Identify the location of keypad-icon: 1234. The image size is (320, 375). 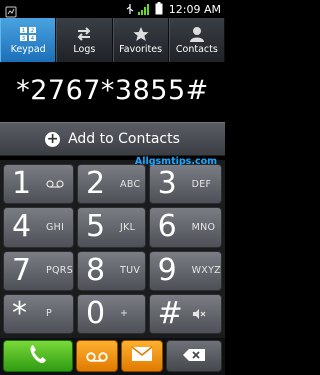
(28, 34).